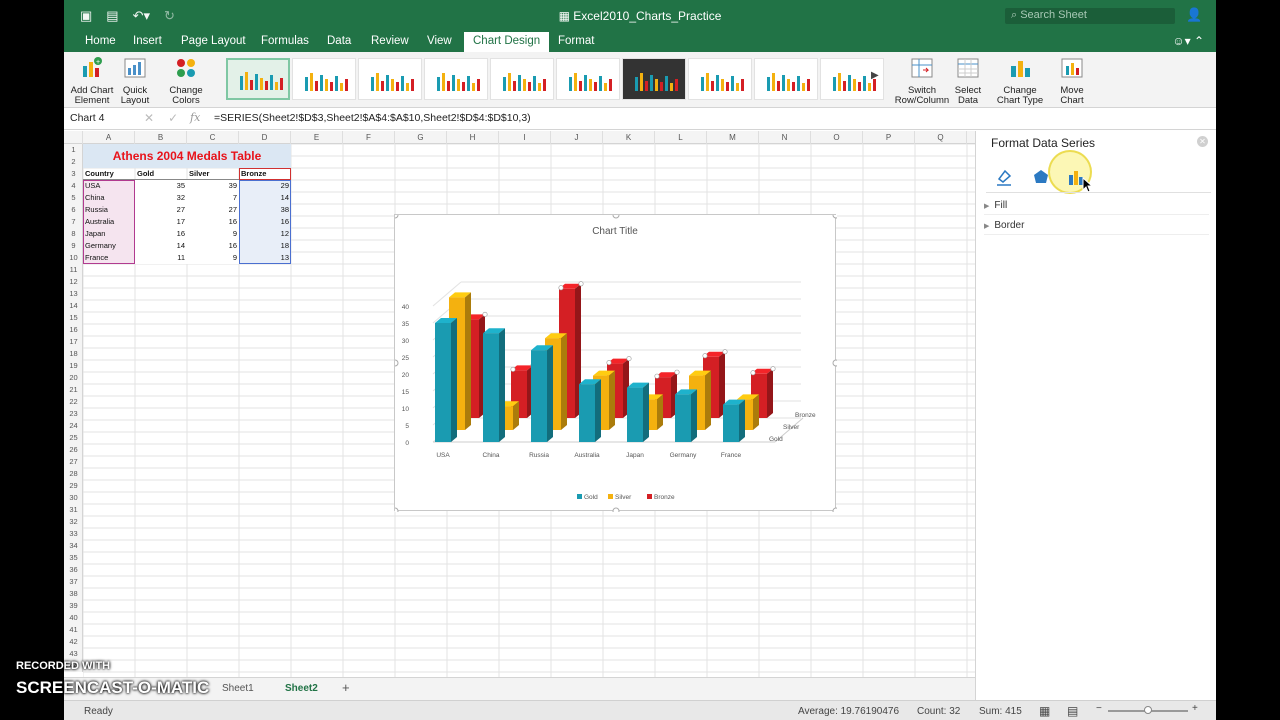 The height and width of the screenshot is (720, 1280). I want to click on column-header: H, so click(473, 137).